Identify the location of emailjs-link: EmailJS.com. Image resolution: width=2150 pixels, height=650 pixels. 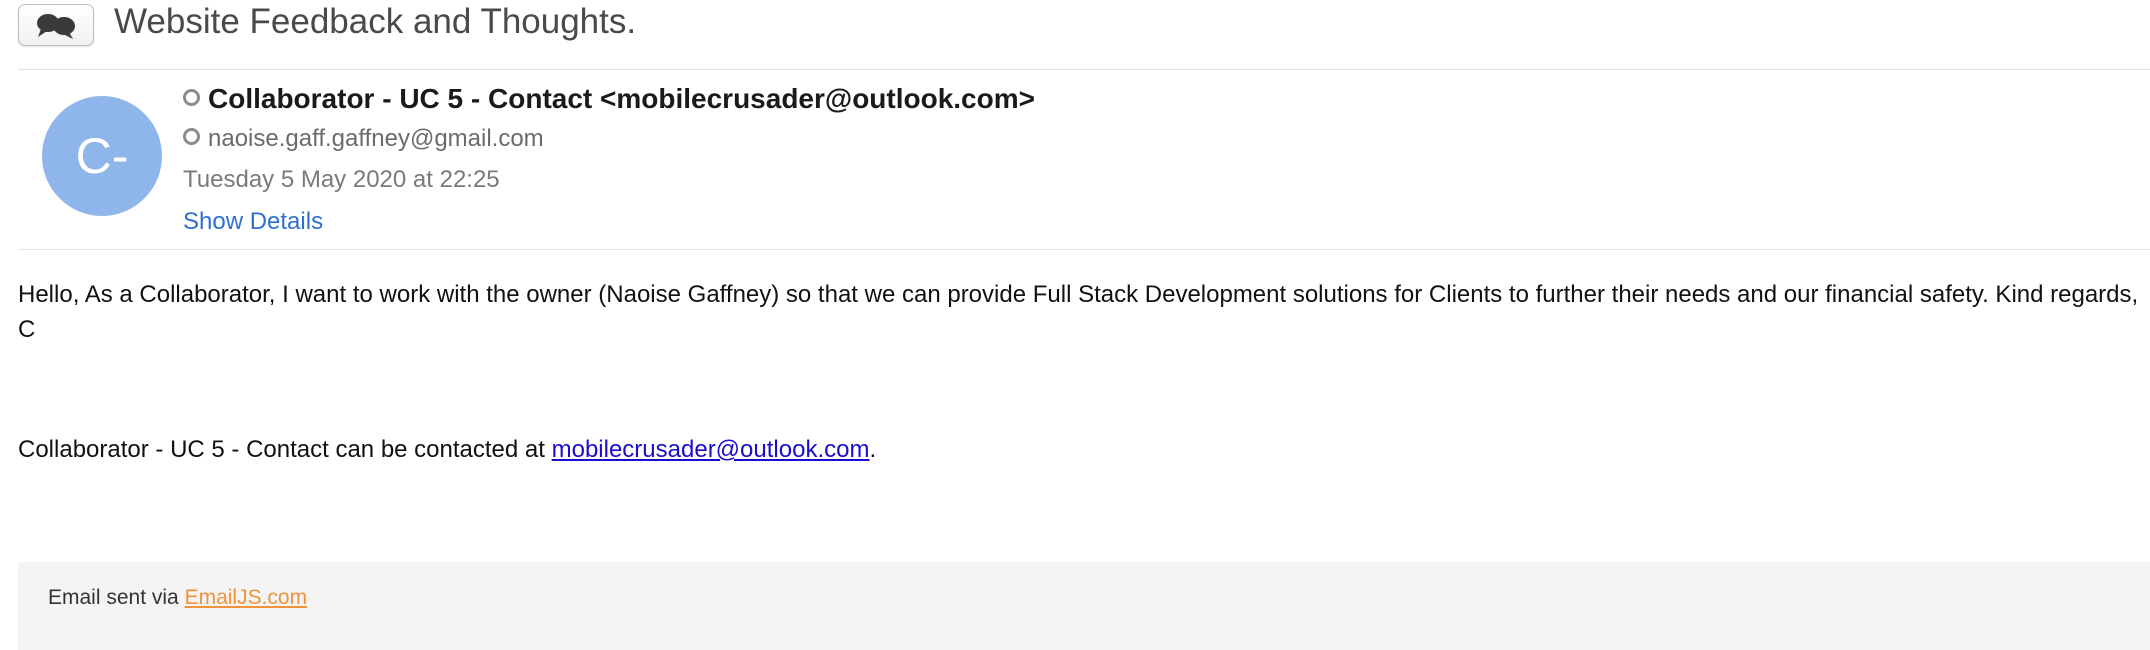
(246, 597).